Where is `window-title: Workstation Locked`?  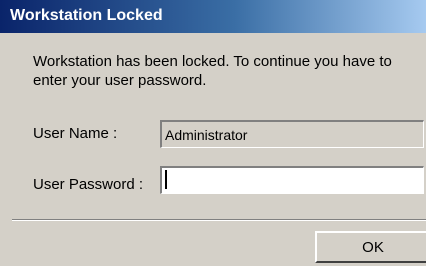 window-title: Workstation Locked is located at coordinates (86, 15).